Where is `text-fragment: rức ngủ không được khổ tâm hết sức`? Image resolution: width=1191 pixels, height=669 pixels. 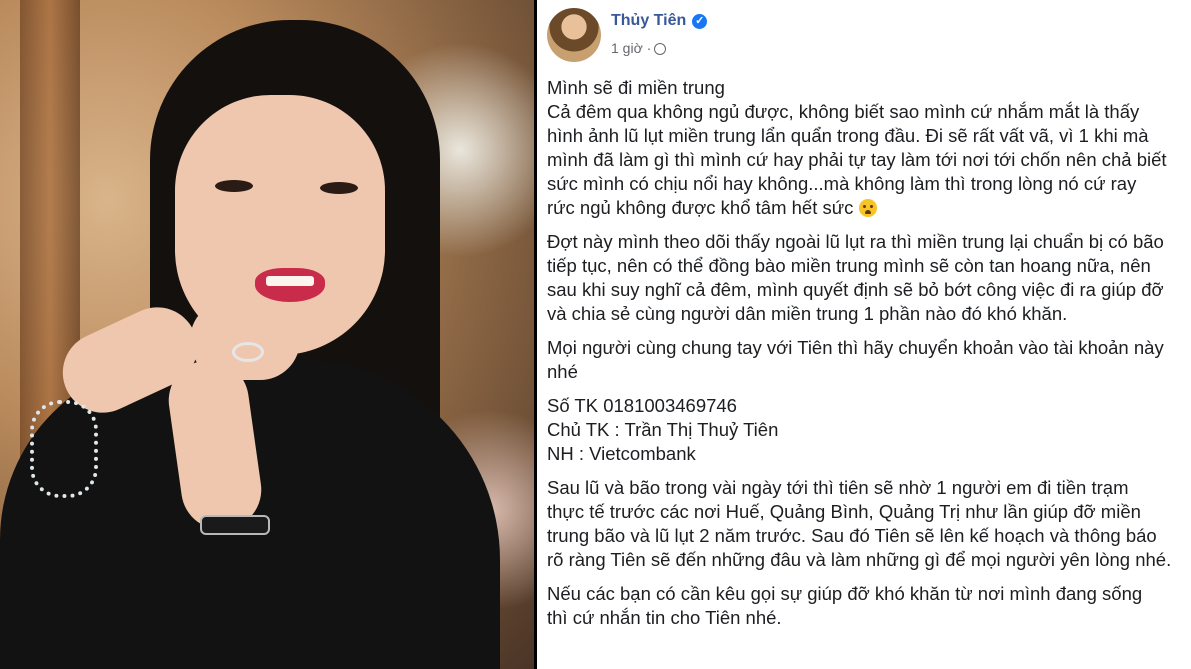
text-fragment: rức ngủ không được khổ tâm hết sức is located at coordinates (700, 207).